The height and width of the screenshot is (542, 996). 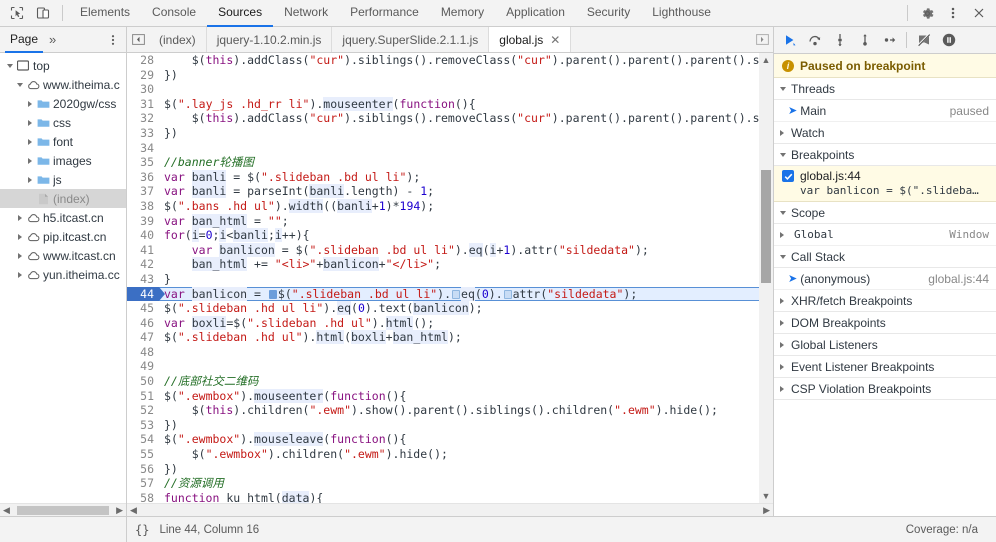 I want to click on breakpoint-checkbox, so click(x=788, y=176).